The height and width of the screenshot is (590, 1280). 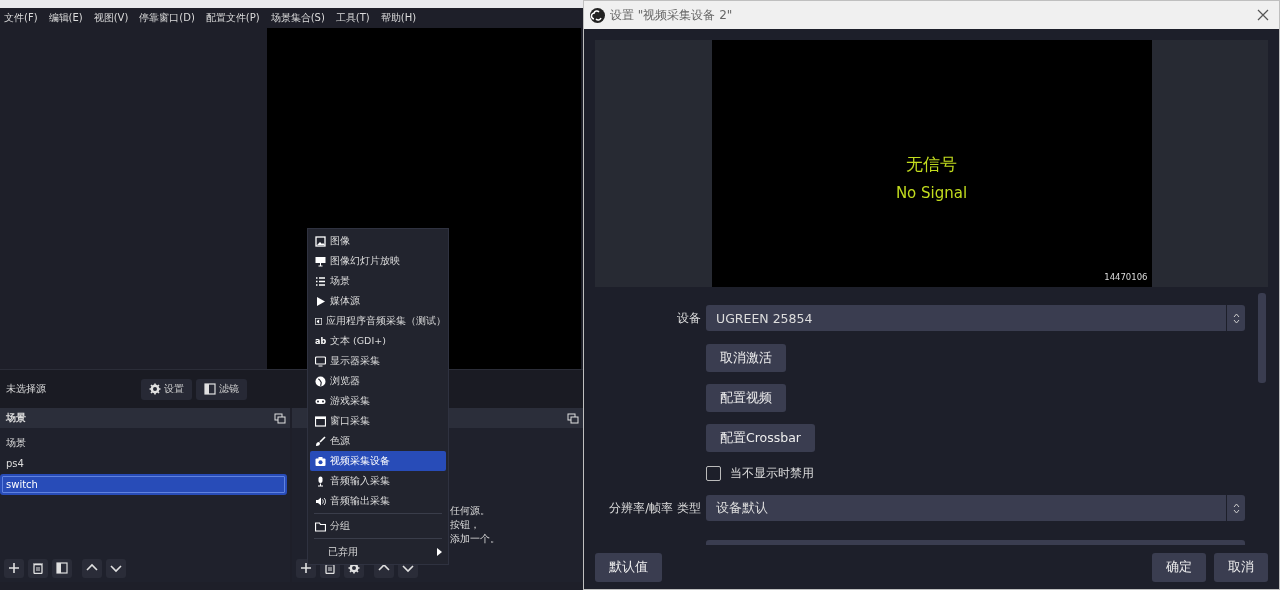 I want to click on field-label: 设备, so click(x=689, y=318).